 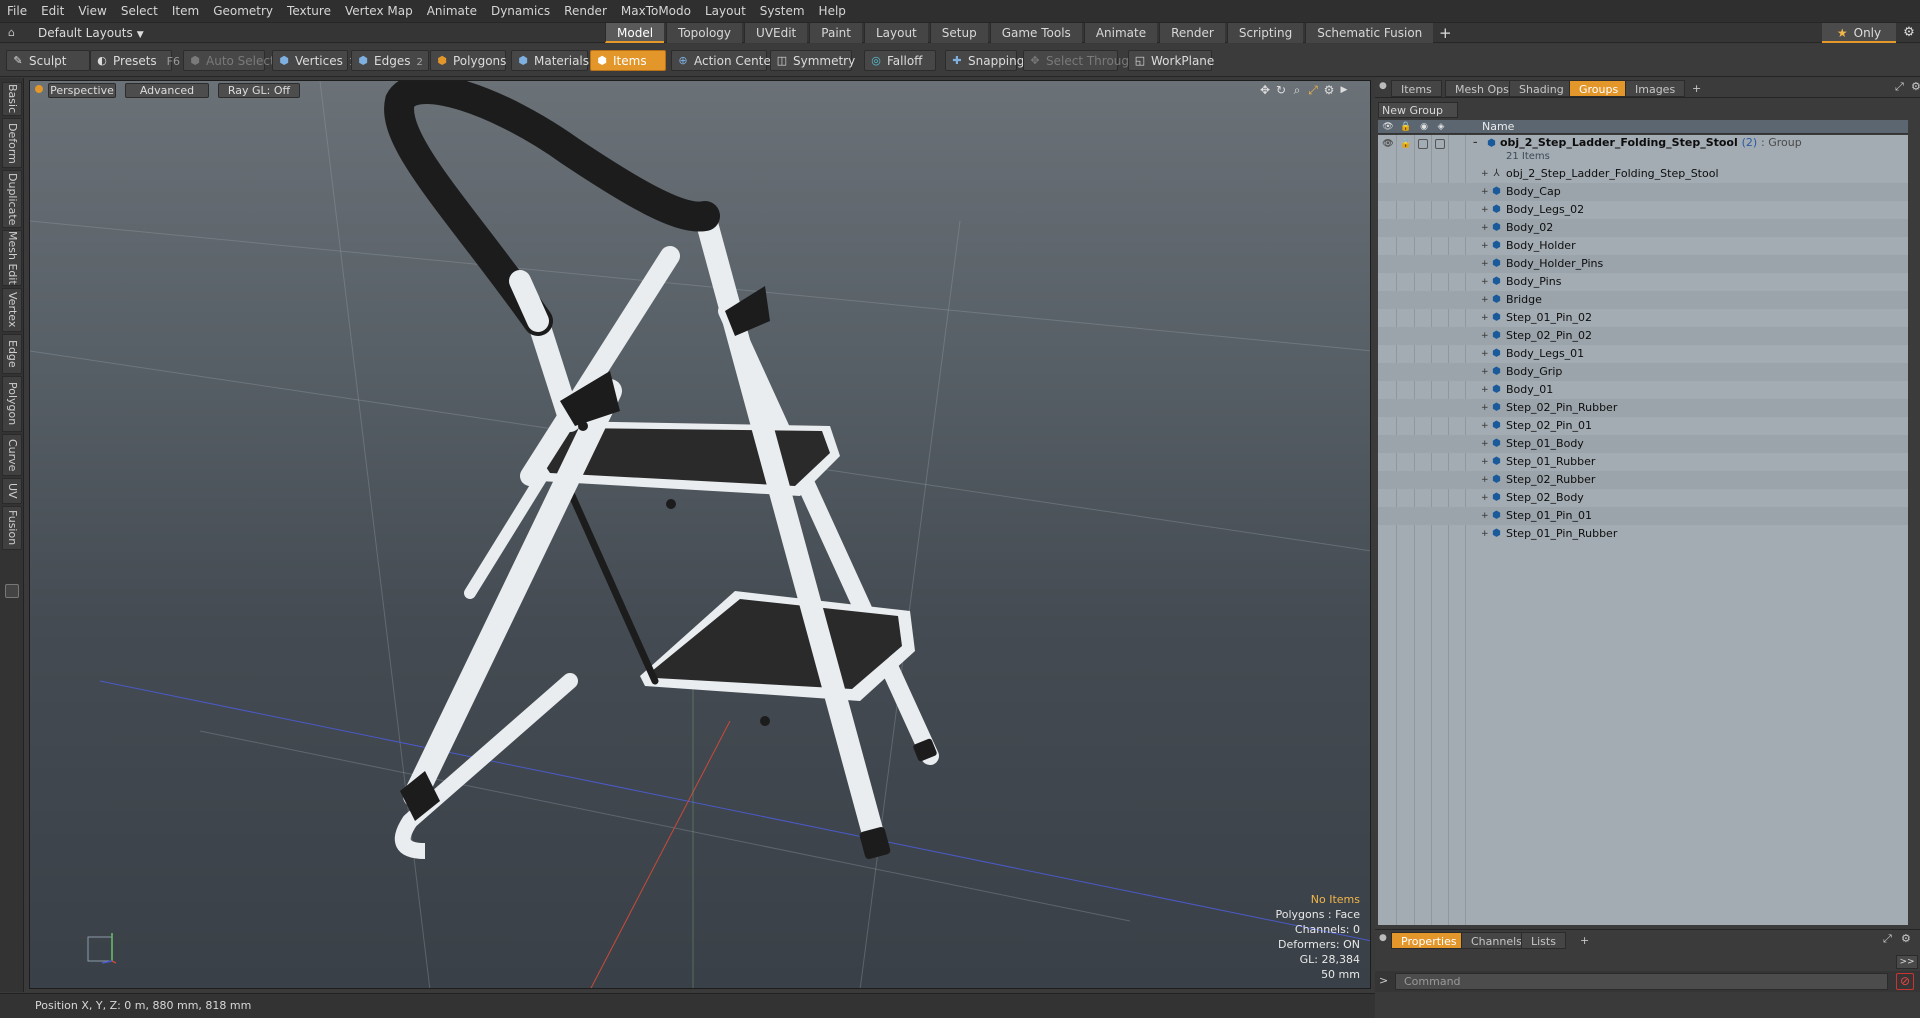 What do you see at coordinates (1899, 87) in the screenshot?
I see `panel-expand-icon: ⤢` at bounding box center [1899, 87].